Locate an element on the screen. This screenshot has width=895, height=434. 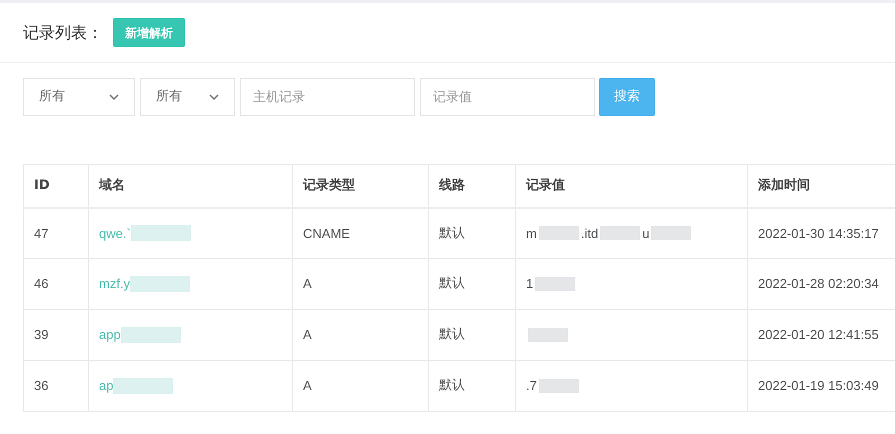
domain-link: app is located at coordinates (110, 335).